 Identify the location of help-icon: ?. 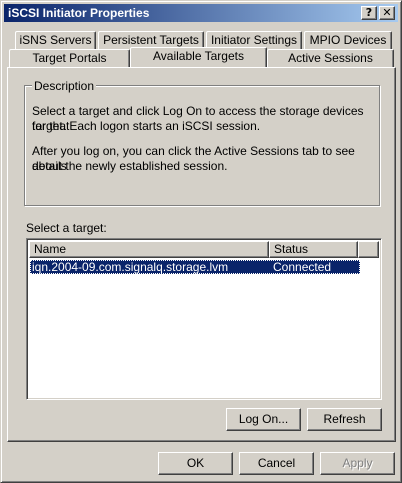
(369, 13).